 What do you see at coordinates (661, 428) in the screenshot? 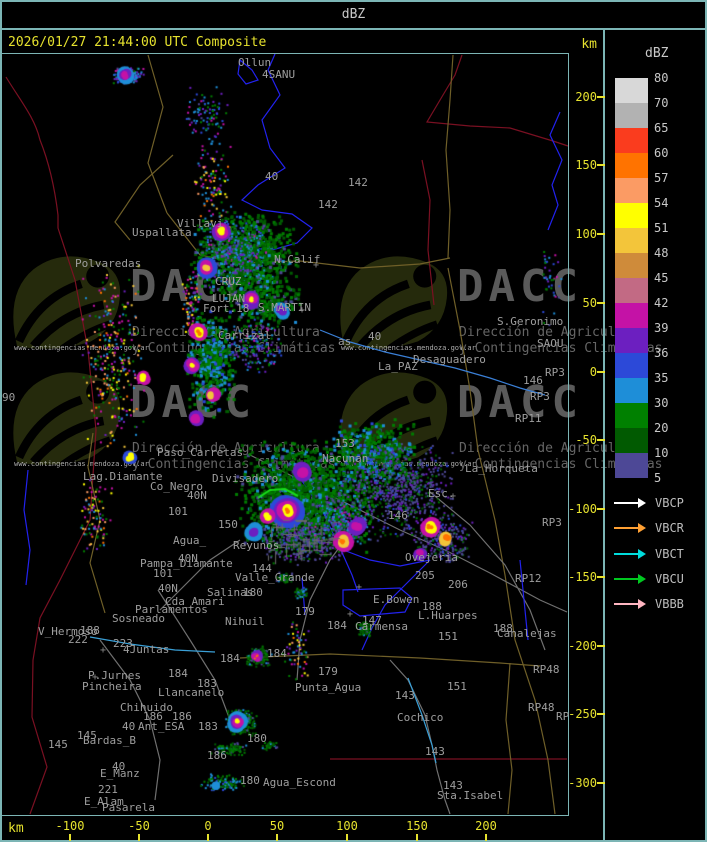
I see `colorbar-label: 20` at bounding box center [661, 428].